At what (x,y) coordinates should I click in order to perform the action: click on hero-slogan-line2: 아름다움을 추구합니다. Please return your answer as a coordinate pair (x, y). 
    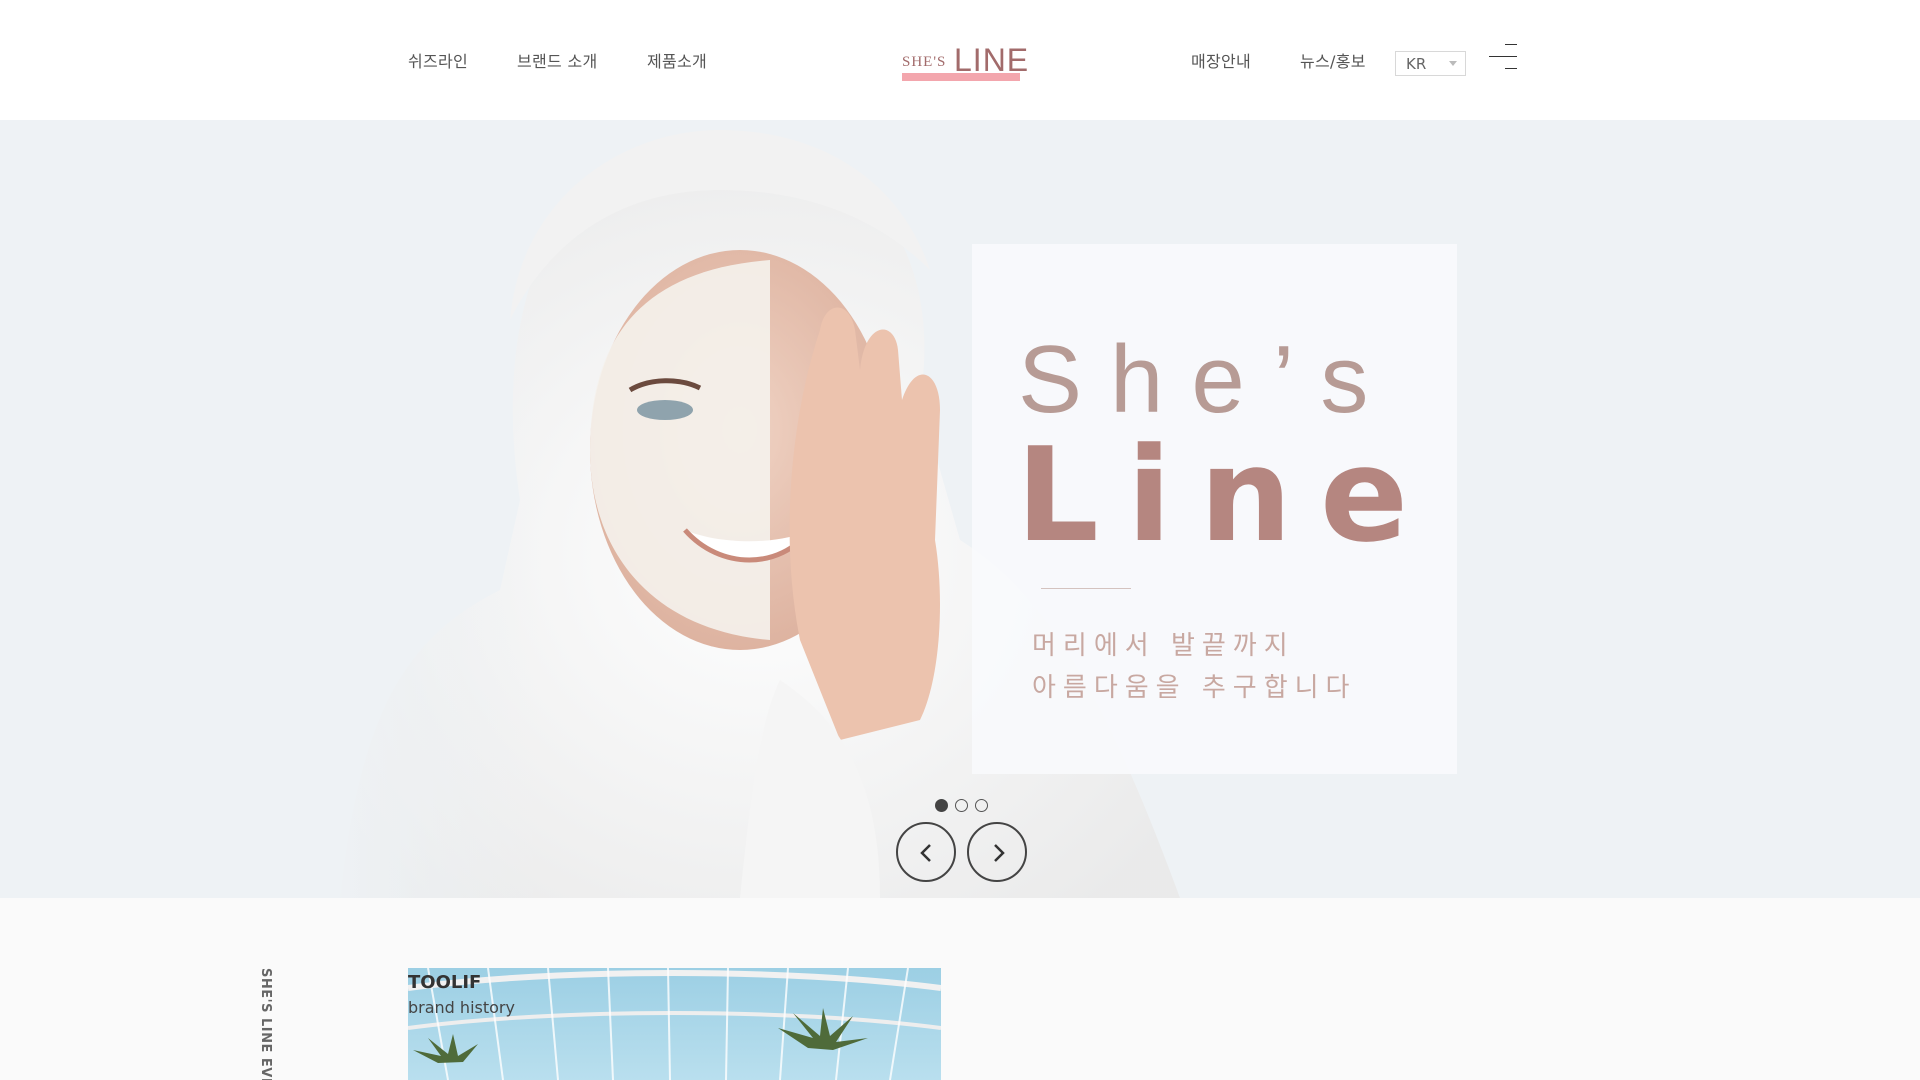
    Looking at the image, I should click on (1194, 688).